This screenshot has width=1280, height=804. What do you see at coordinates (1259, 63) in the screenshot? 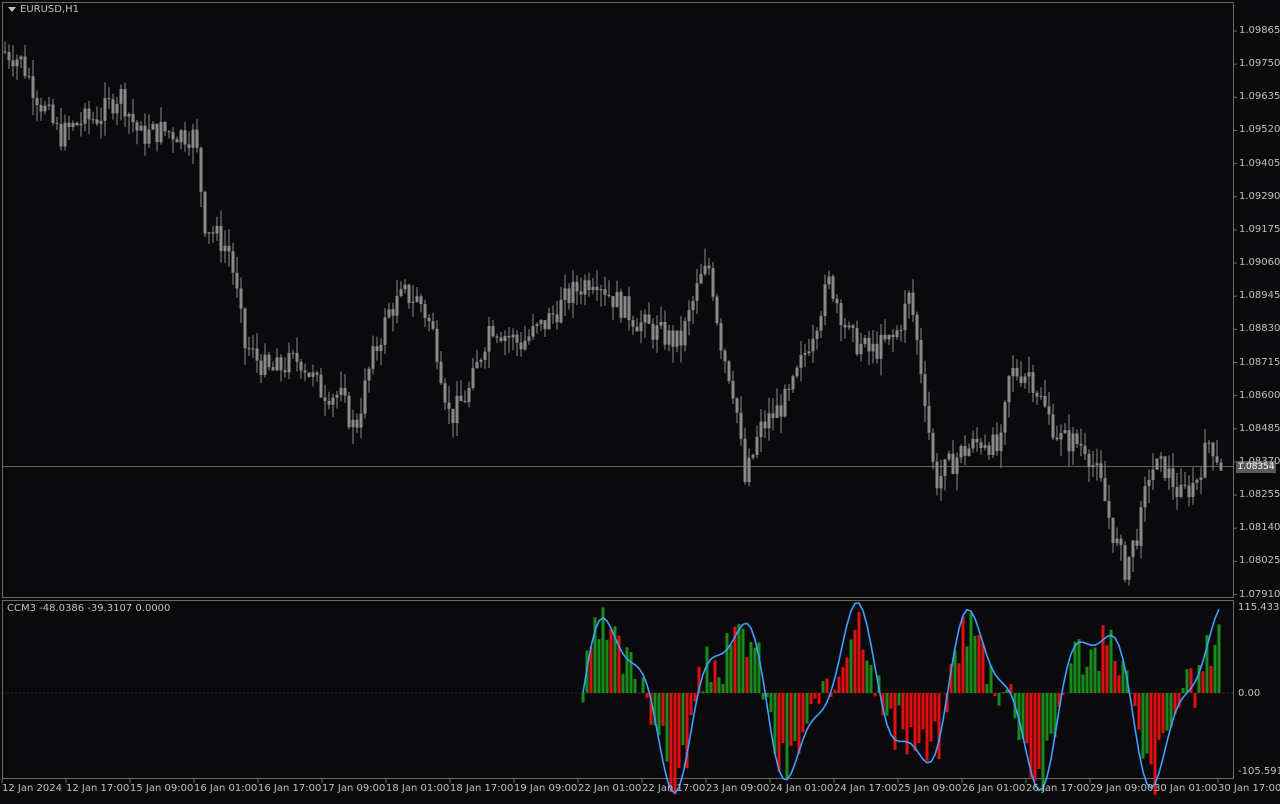
I see `price-tick-label: 1.09750` at bounding box center [1259, 63].